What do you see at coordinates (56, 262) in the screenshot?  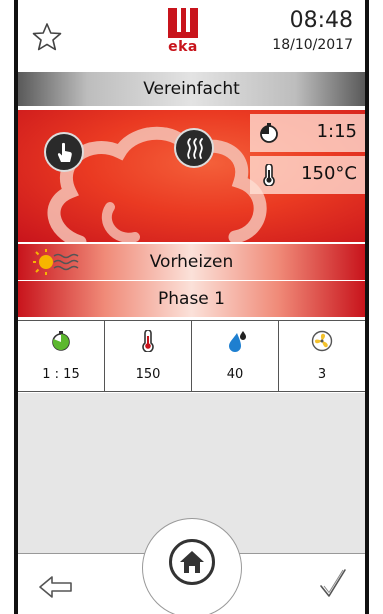 I see `sun-heat-icon` at bounding box center [56, 262].